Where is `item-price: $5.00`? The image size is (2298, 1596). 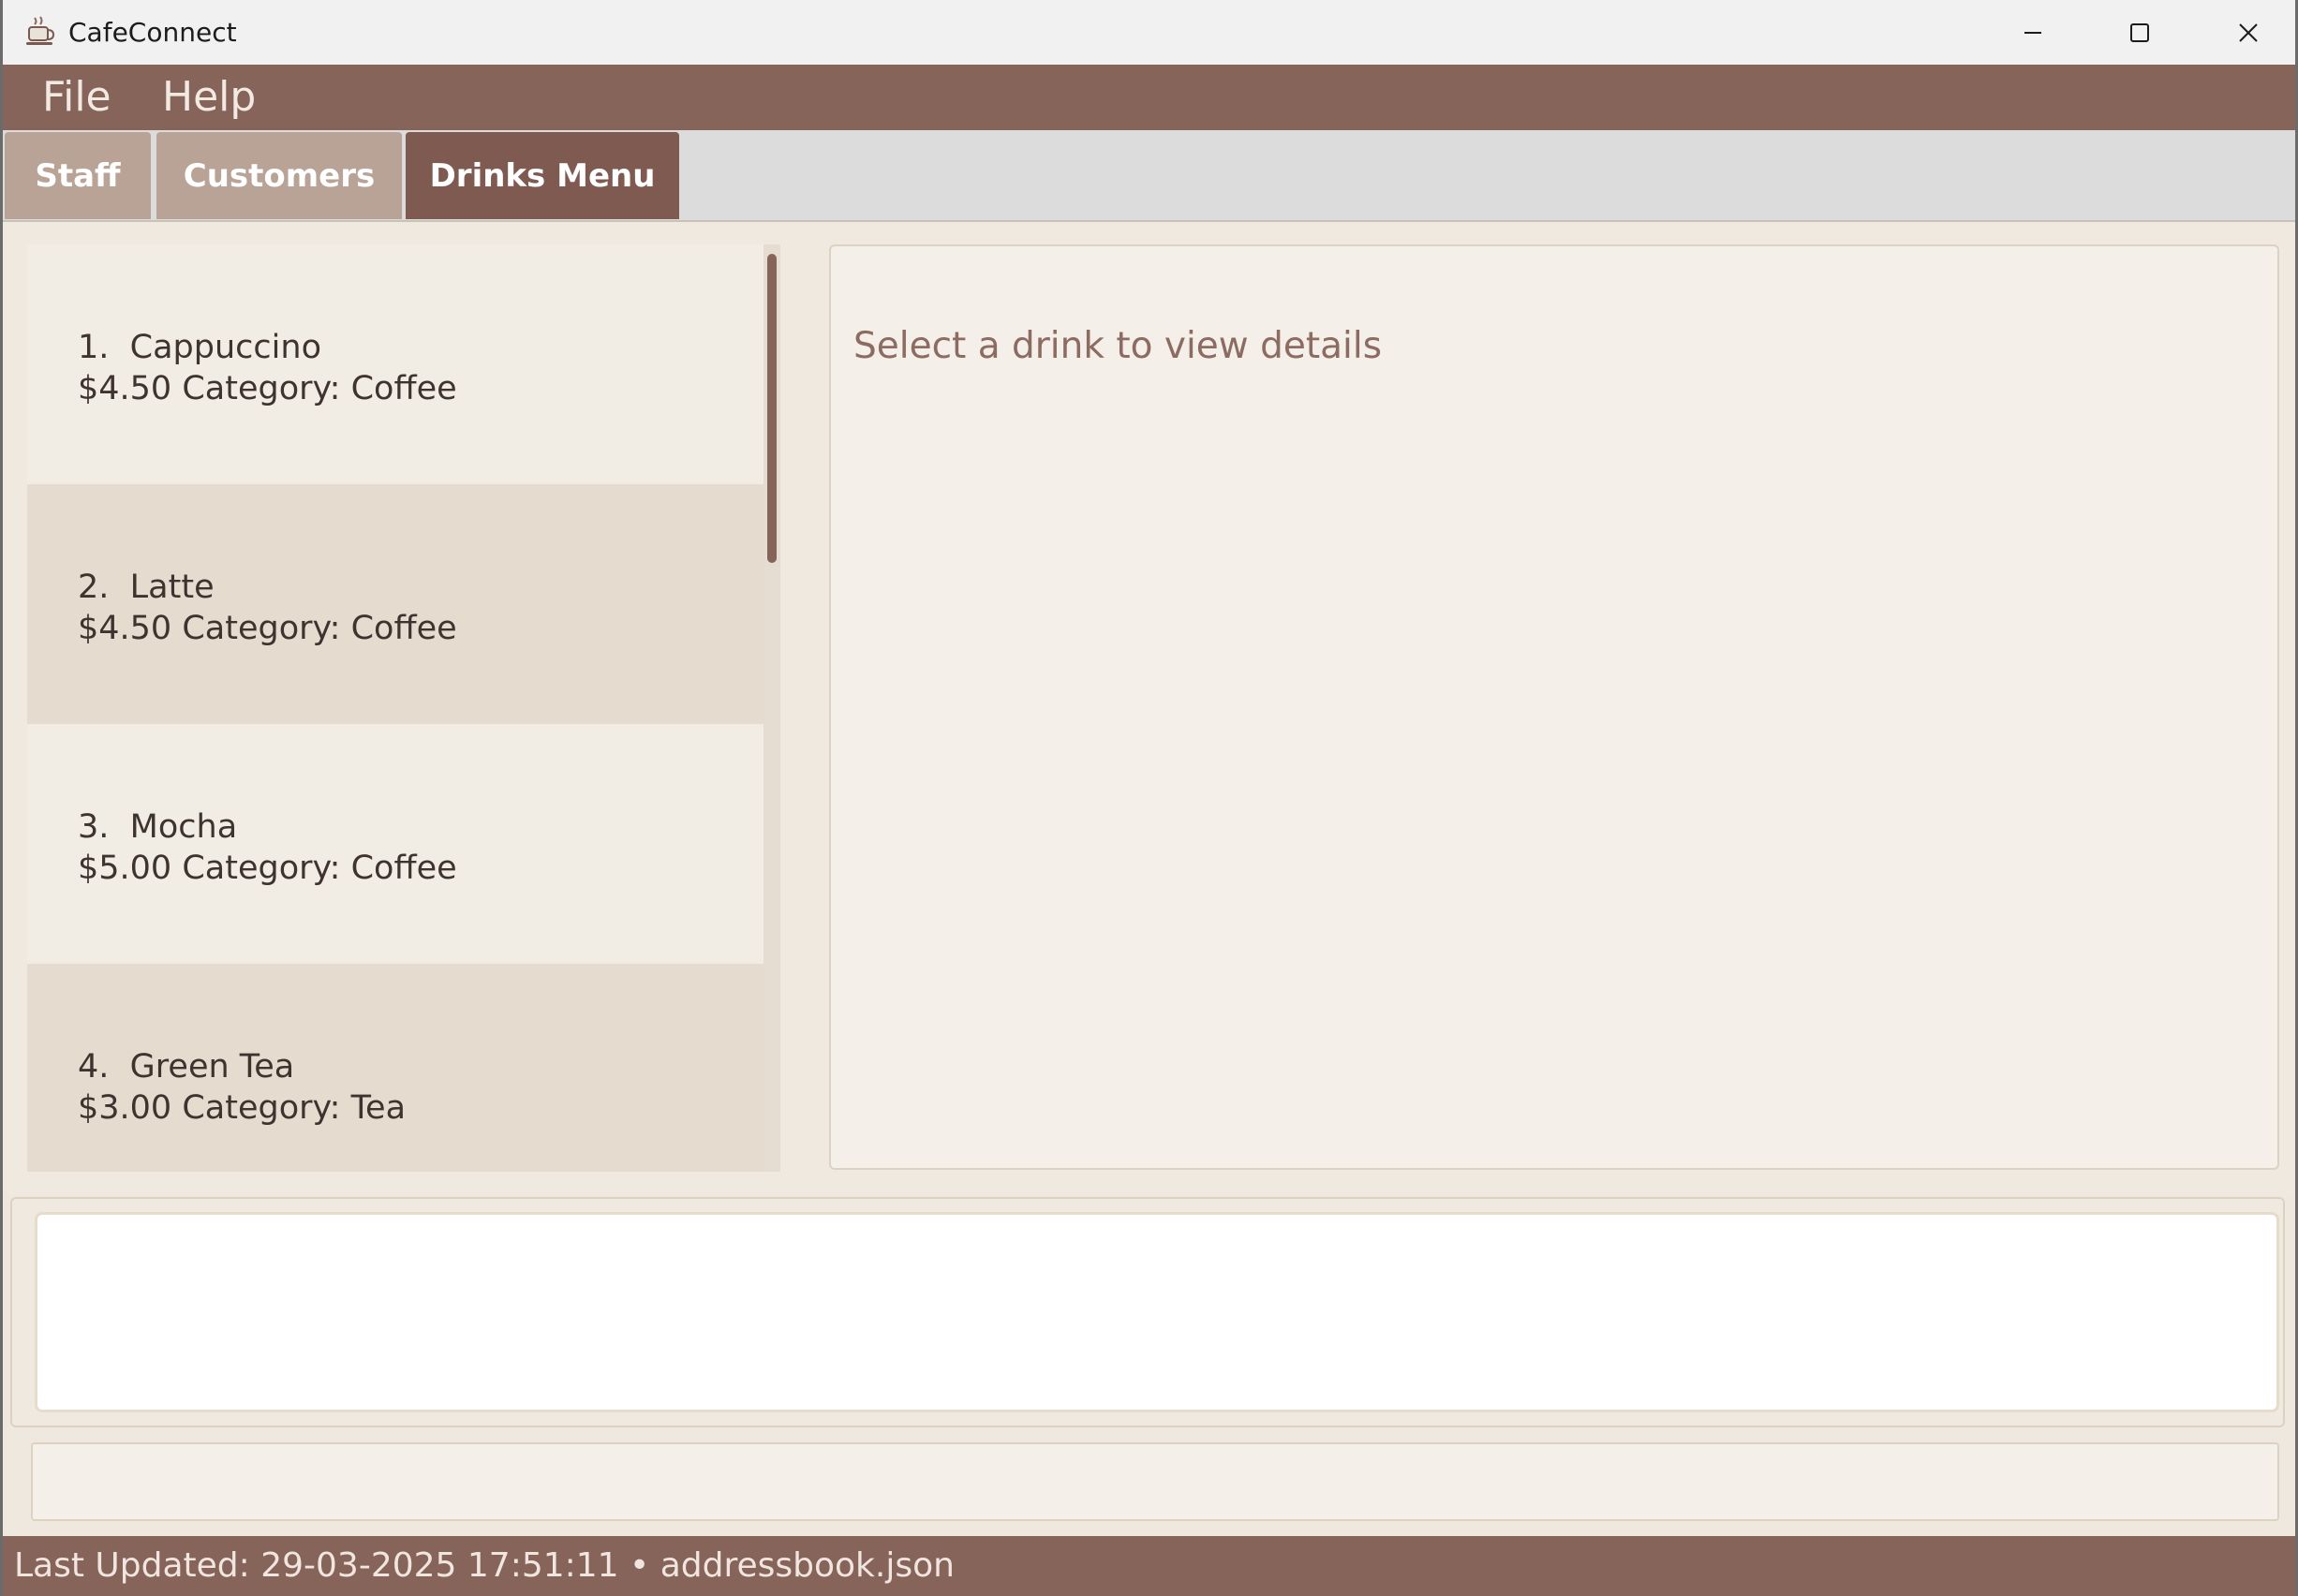
item-price: $5.00 is located at coordinates (125, 868).